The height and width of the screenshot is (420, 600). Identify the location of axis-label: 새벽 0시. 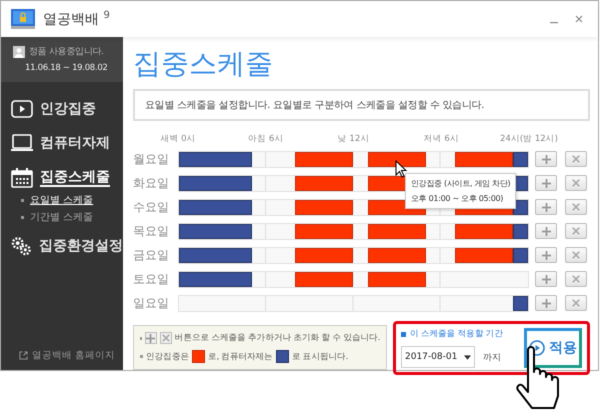
(178, 139).